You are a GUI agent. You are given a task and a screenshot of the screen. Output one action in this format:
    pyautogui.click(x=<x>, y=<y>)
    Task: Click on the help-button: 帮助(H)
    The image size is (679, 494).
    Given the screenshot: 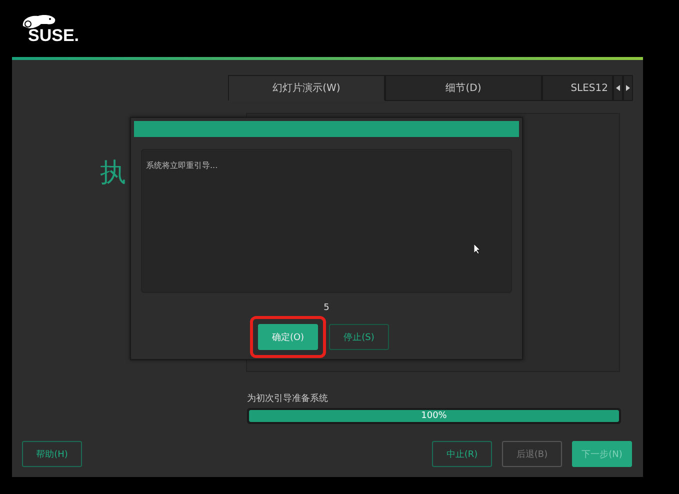 What is the action you would take?
    pyautogui.click(x=52, y=454)
    